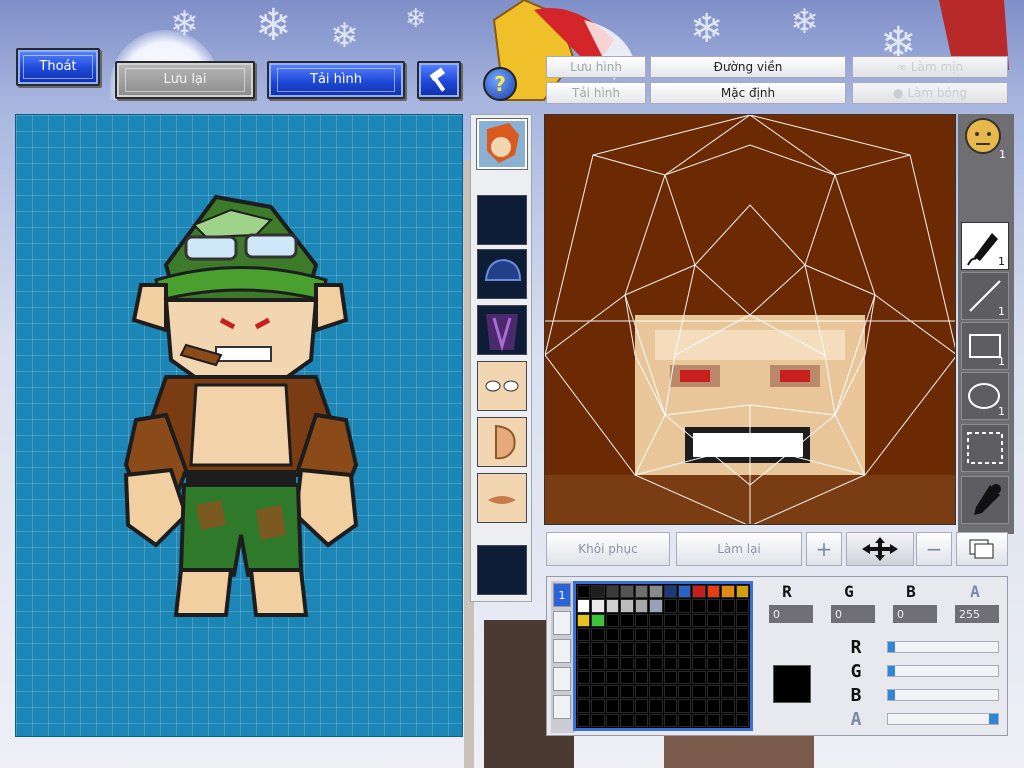 The image size is (1024, 768). Describe the element at coordinates (977, 614) in the screenshot. I see `alpha-value-field: 255` at that location.